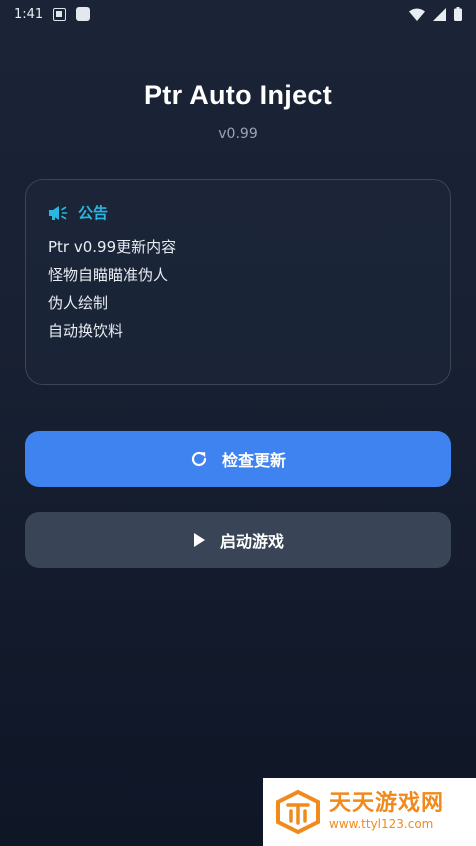  I want to click on notice-header: 公告, so click(238, 212).